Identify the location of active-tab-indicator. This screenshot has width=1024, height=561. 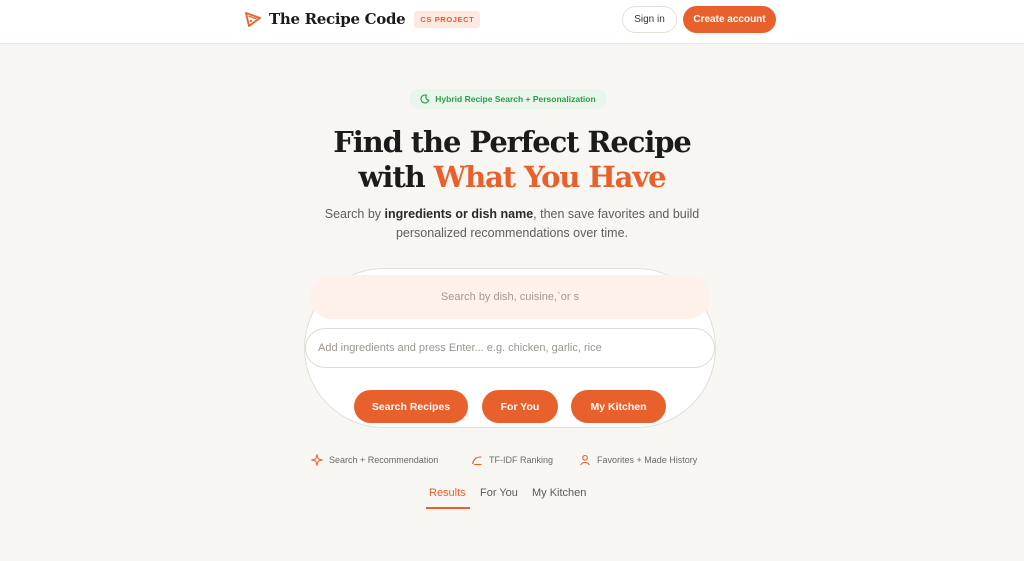
(448, 508).